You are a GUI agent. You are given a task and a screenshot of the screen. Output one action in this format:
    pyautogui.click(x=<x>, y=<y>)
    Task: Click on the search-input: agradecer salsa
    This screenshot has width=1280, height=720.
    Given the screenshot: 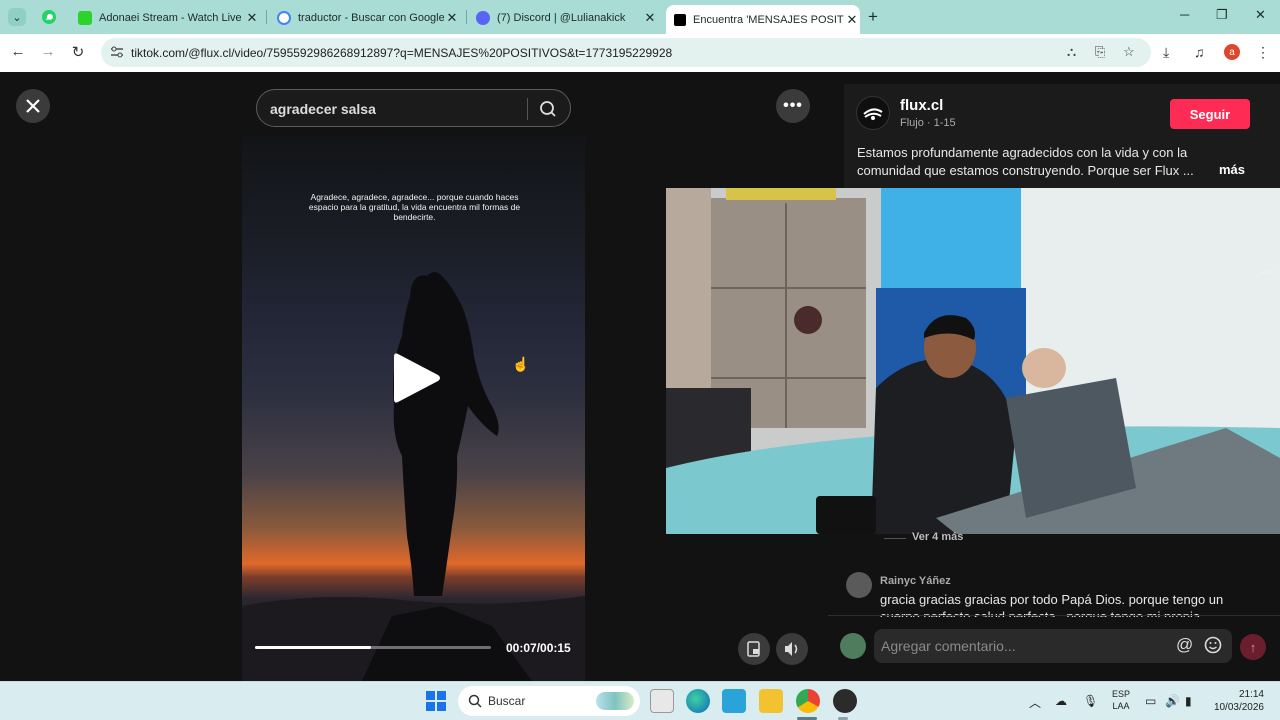 What is the action you would take?
    pyautogui.click(x=323, y=109)
    